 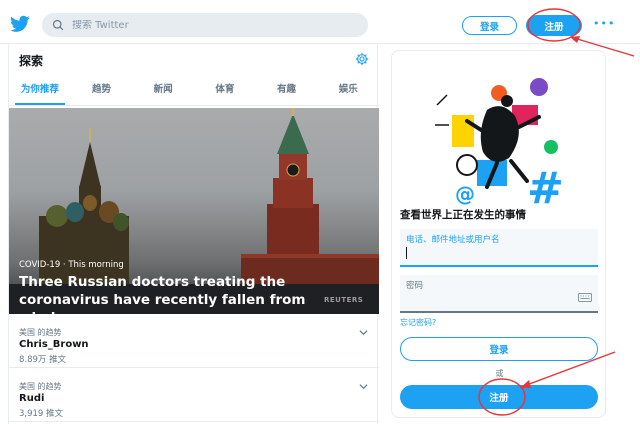 I want to click on photo-credit: REUTERS, so click(x=344, y=300).